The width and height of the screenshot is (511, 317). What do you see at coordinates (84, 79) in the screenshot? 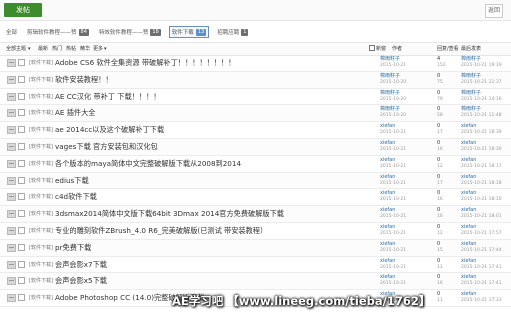
I see `thread-title-link: 软件安装教程！！` at bounding box center [84, 79].